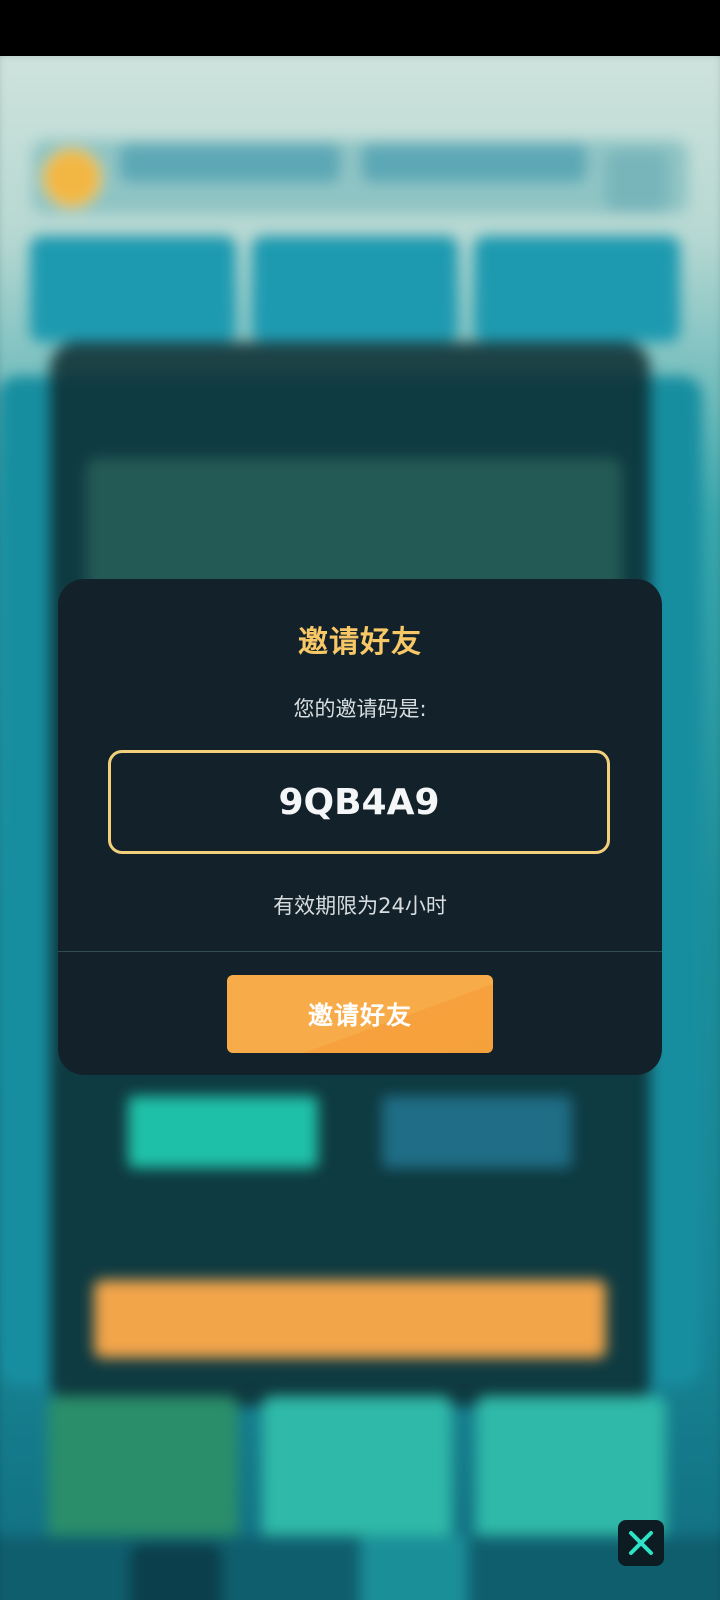 The height and width of the screenshot is (1600, 720). What do you see at coordinates (360, 642) in the screenshot?
I see `dialog-title: 邀请好友` at bounding box center [360, 642].